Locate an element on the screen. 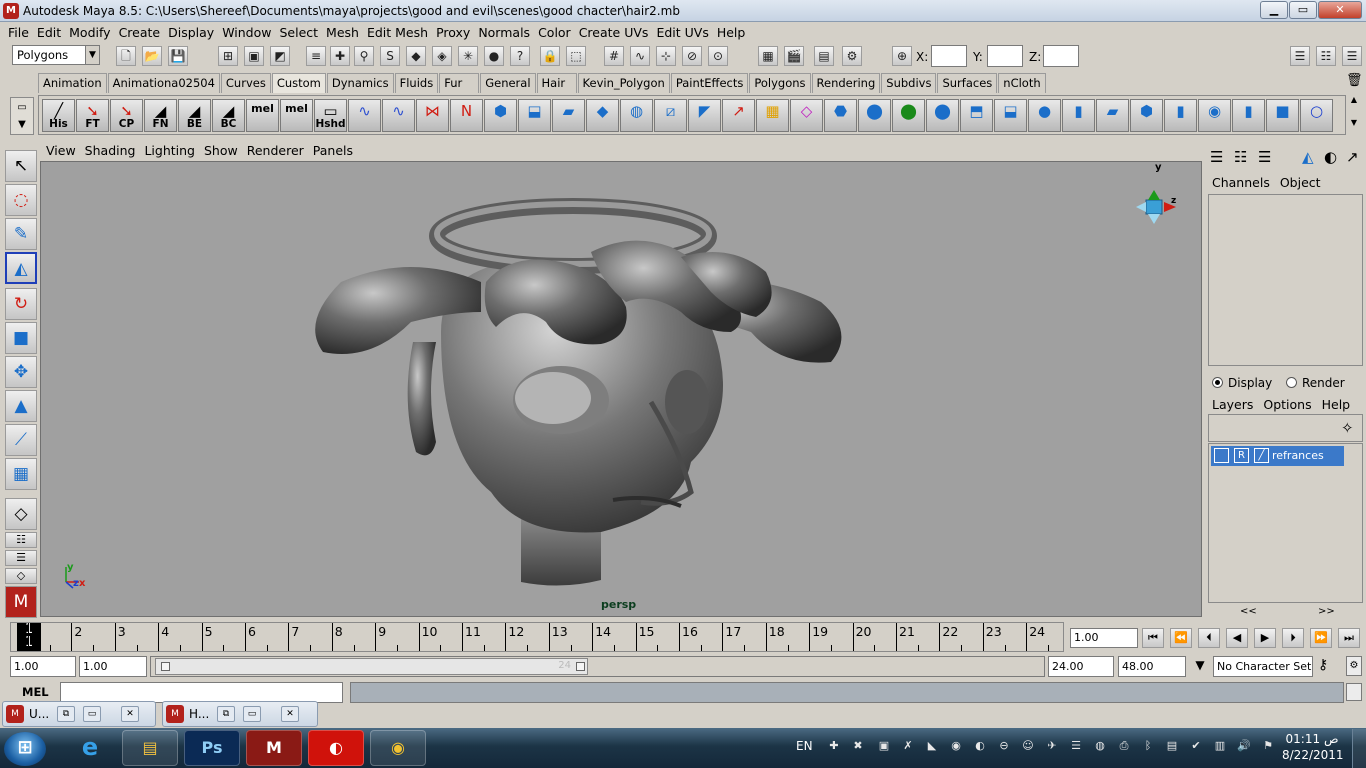 This screenshot has height=768, width=1366. shelf-tabs-toggle-icon: ▭ is located at coordinates (22, 107).